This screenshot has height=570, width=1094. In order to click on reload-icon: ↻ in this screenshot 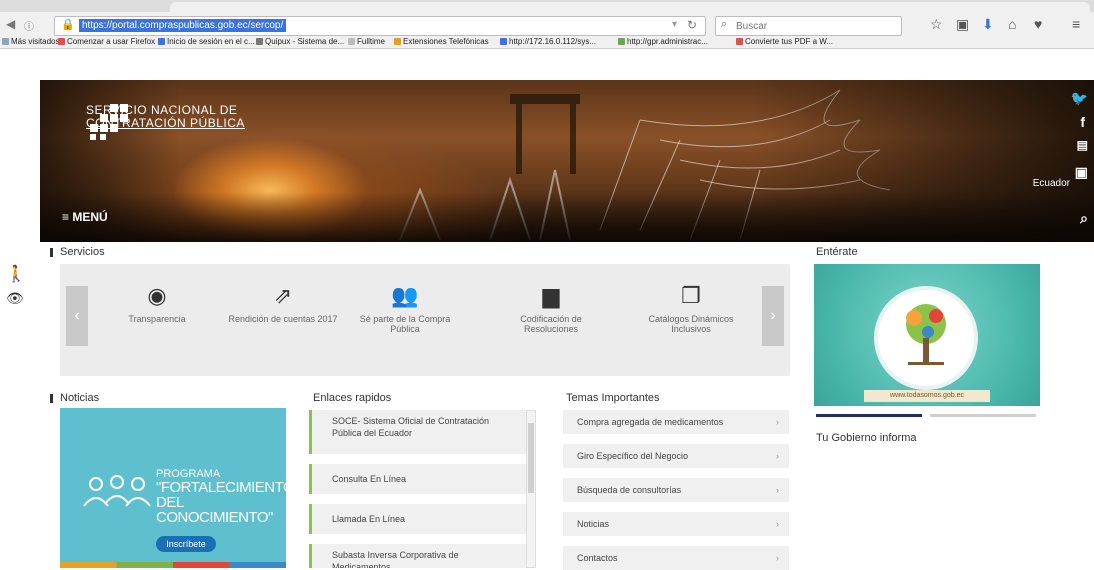, I will do `click(692, 25)`.